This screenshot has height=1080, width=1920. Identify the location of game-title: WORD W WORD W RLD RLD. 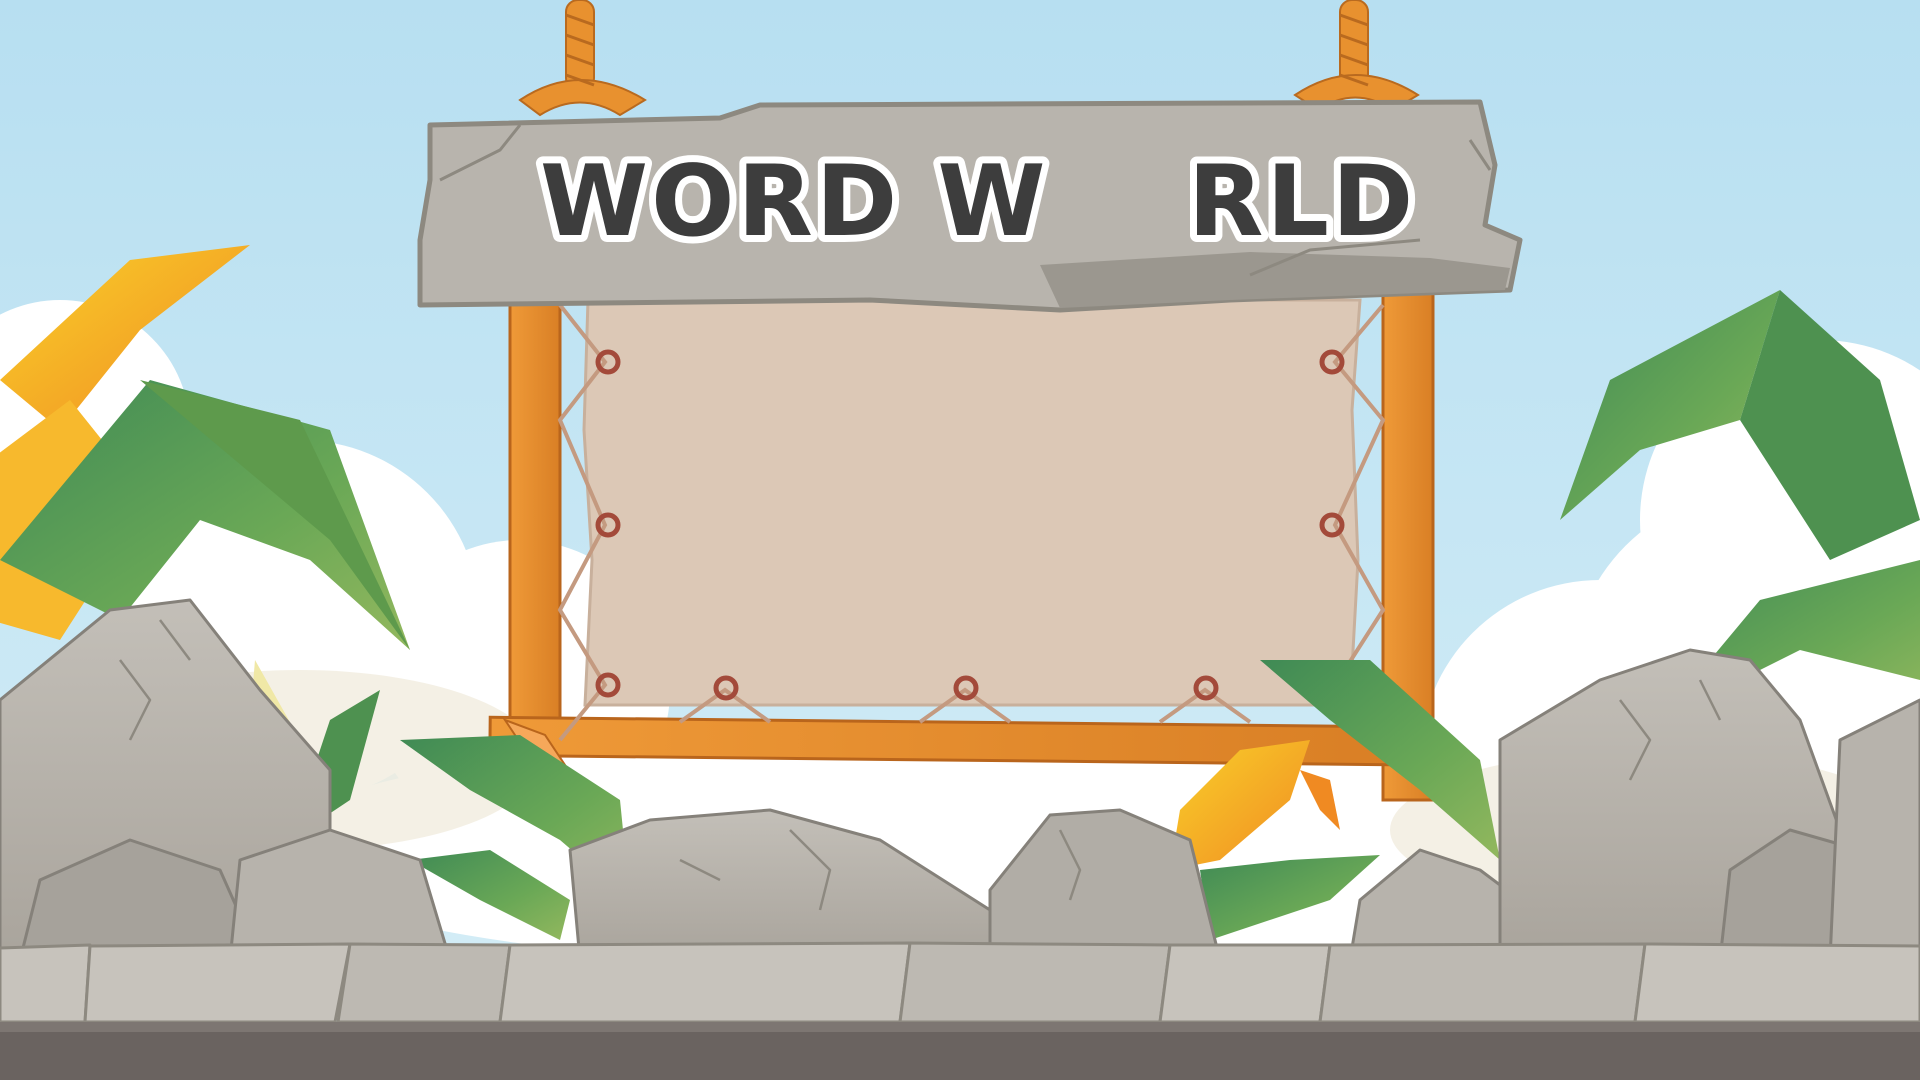
(976, 202).